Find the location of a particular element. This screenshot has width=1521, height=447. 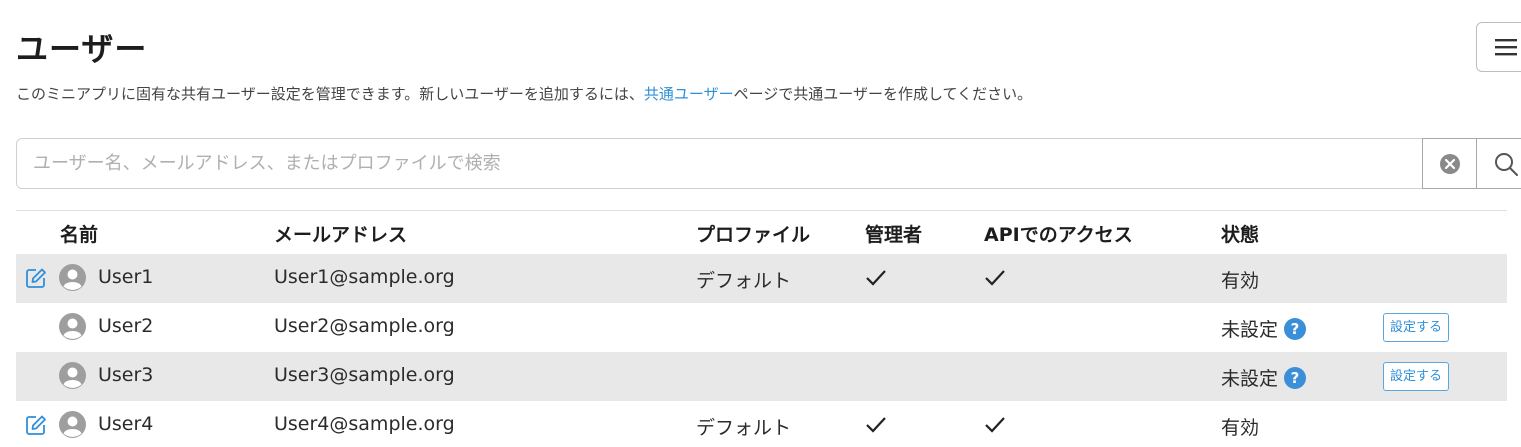

clear-circle-icon is located at coordinates (1449, 163).